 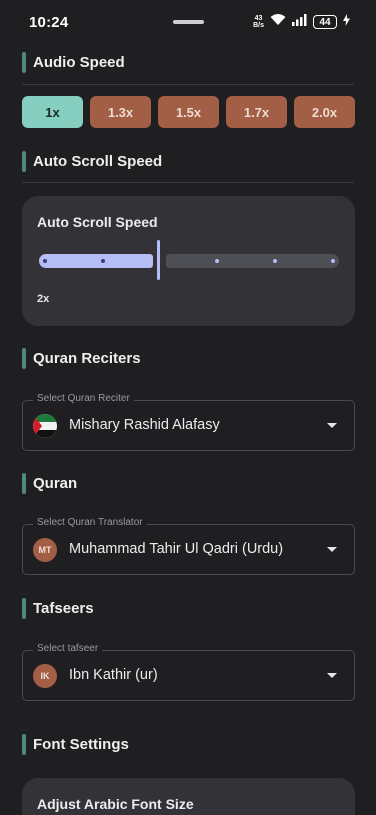 What do you see at coordinates (188, 22) in the screenshot?
I see `notch-pill` at bounding box center [188, 22].